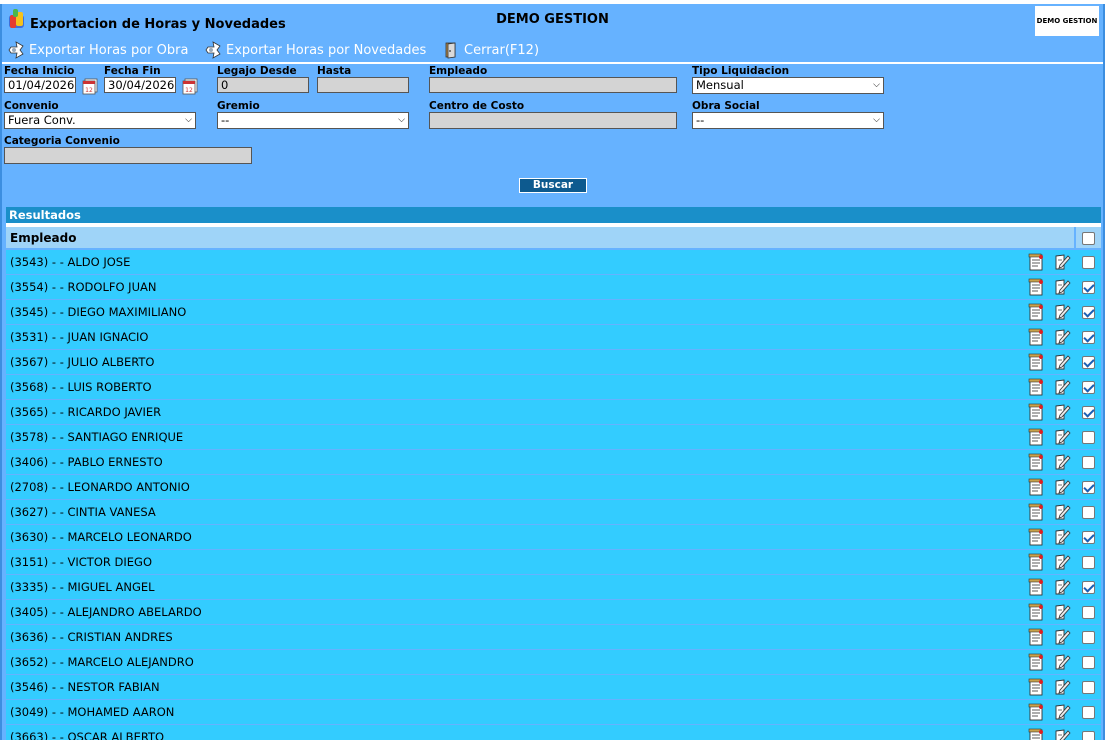 The image size is (1105, 740). I want to click on table-row: (3546) - - NESTOR FABIAN, so click(553, 687).